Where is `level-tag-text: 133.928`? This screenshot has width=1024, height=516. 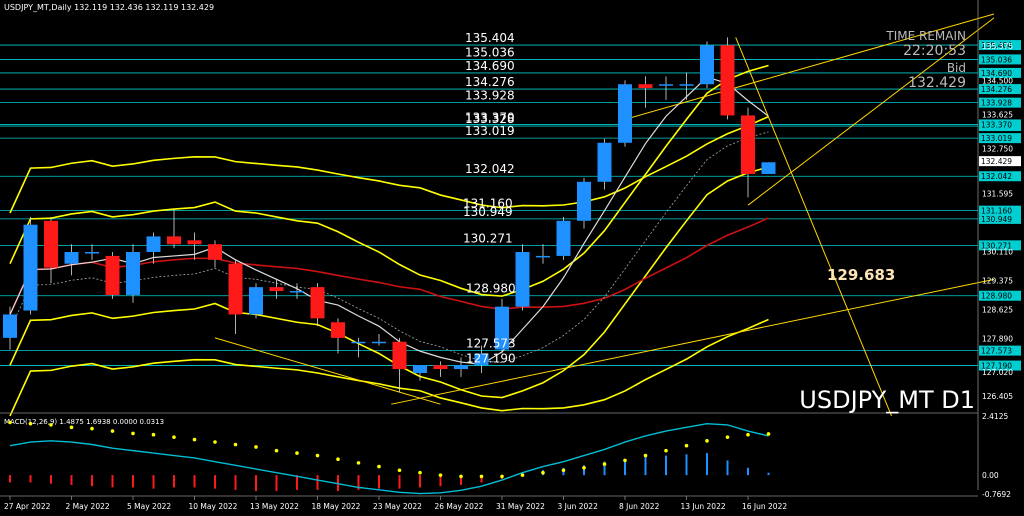
level-tag-text: 133.928 is located at coordinates (996, 103).